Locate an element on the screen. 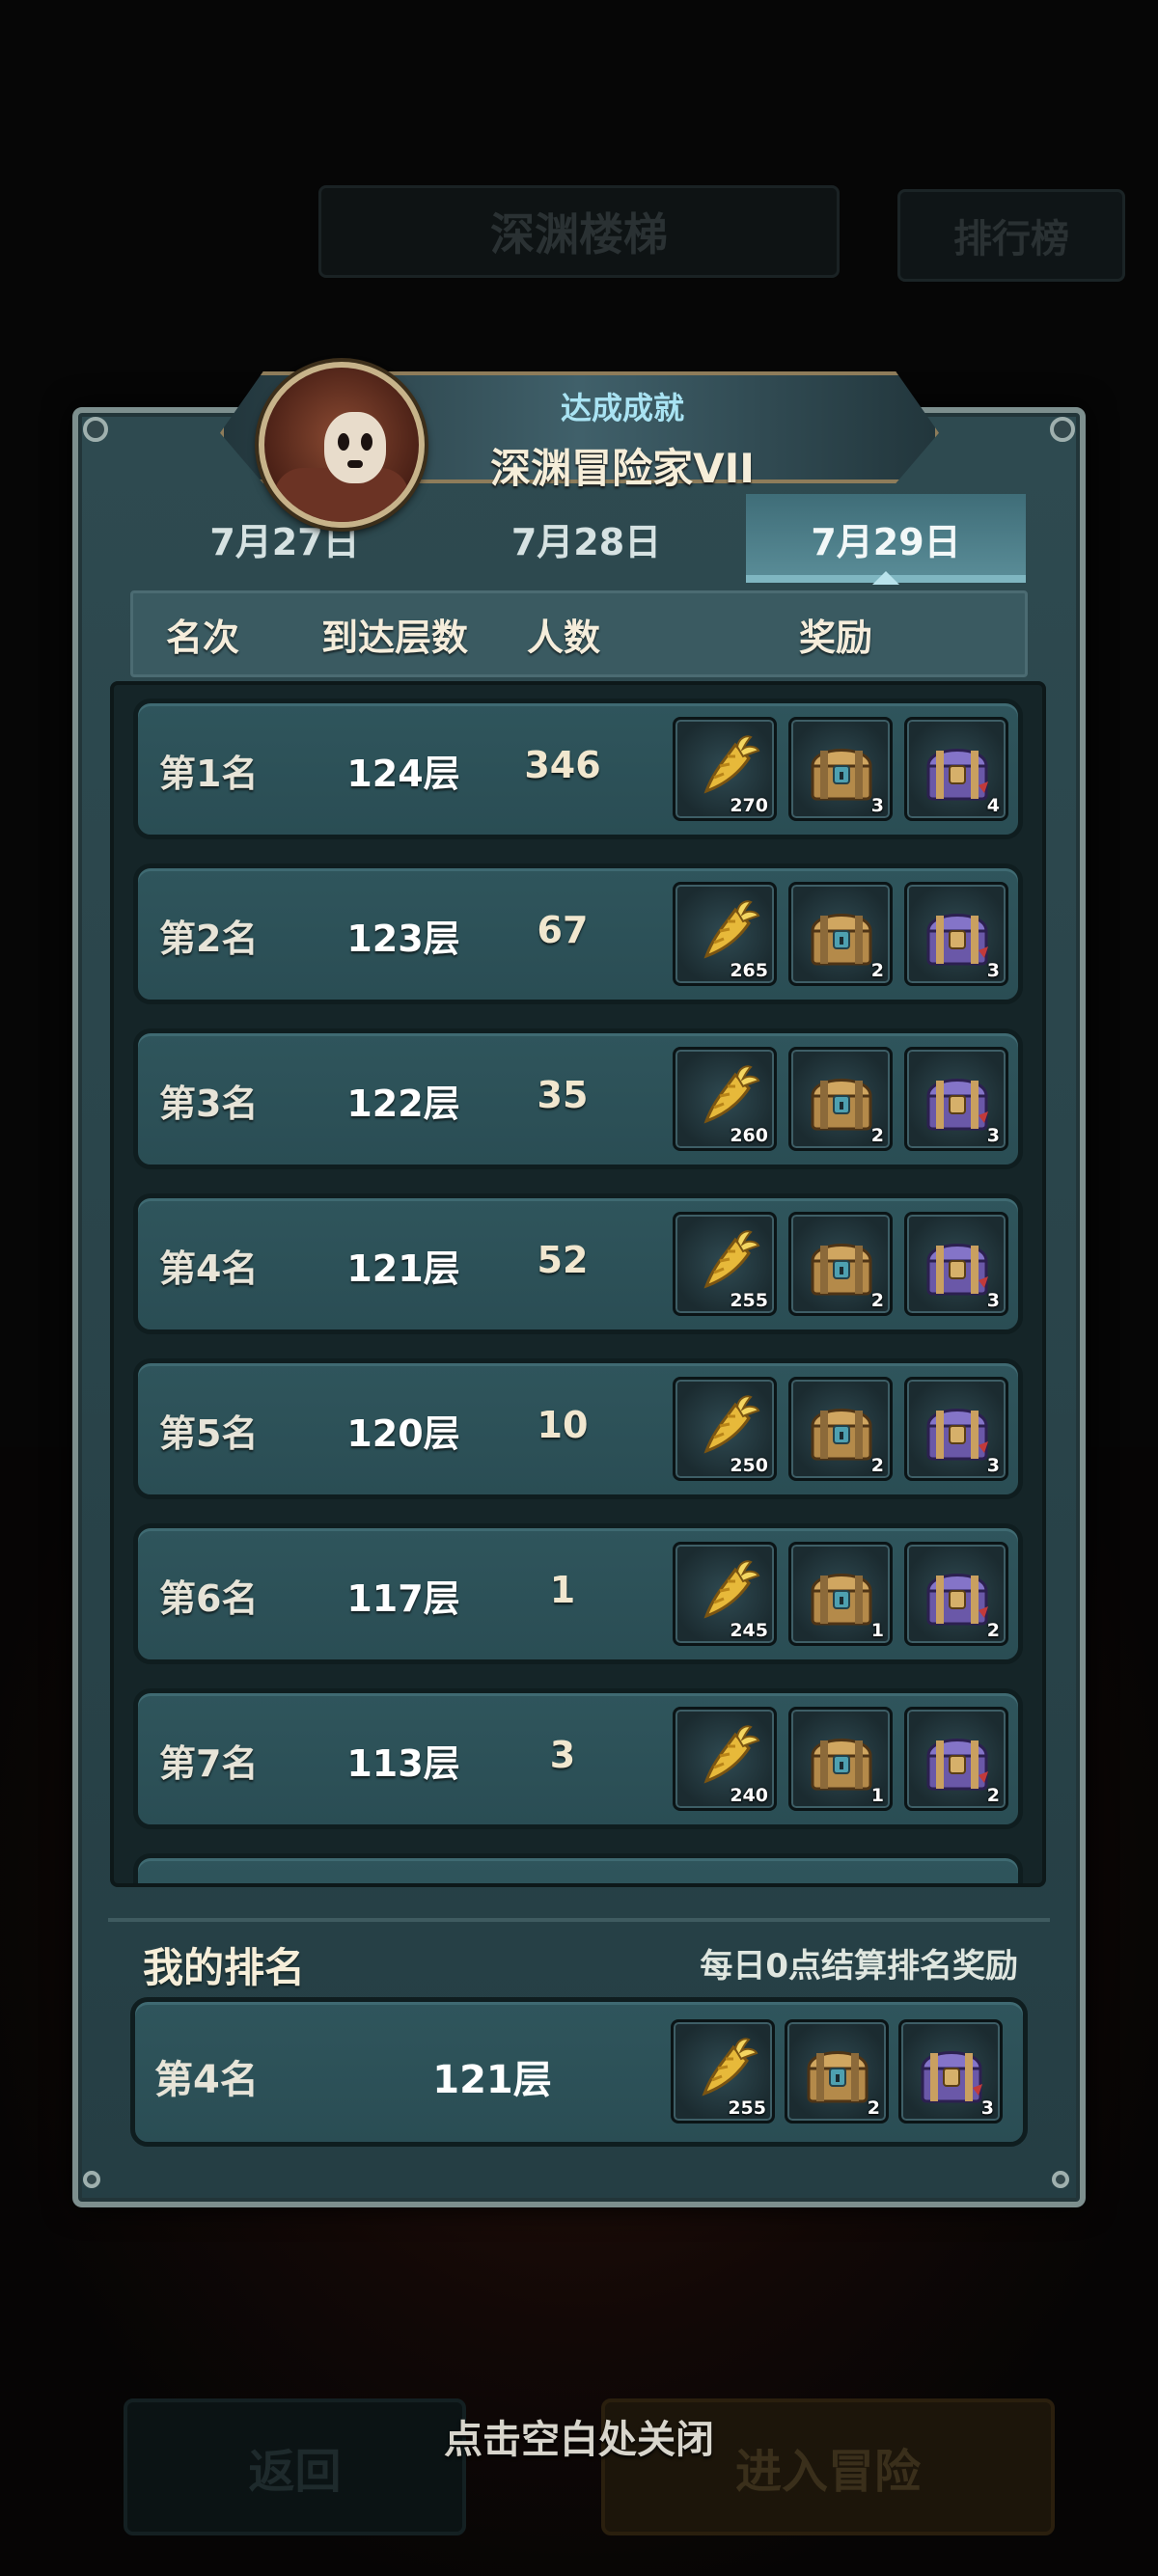  table-row: 第4名 121层 52 255 2 3 is located at coordinates (578, 1264).